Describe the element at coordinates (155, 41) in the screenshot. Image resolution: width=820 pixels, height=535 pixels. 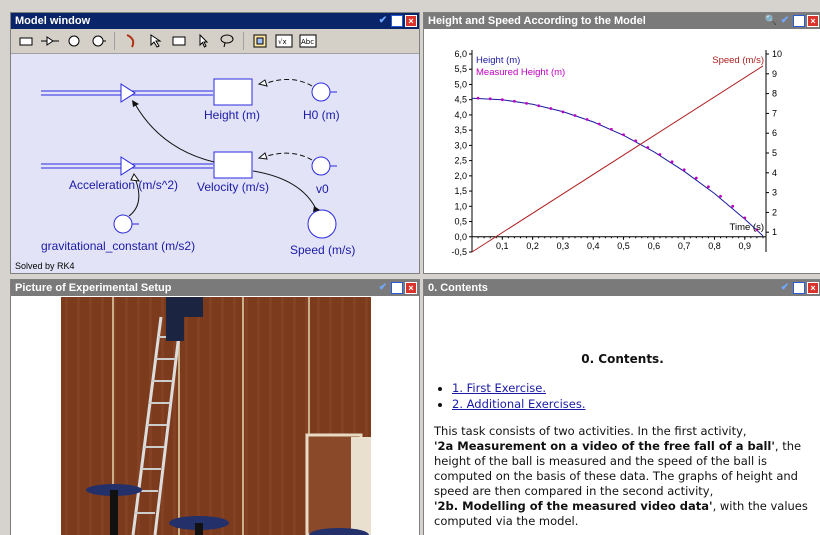
I see `delete-tool-icon` at that location.